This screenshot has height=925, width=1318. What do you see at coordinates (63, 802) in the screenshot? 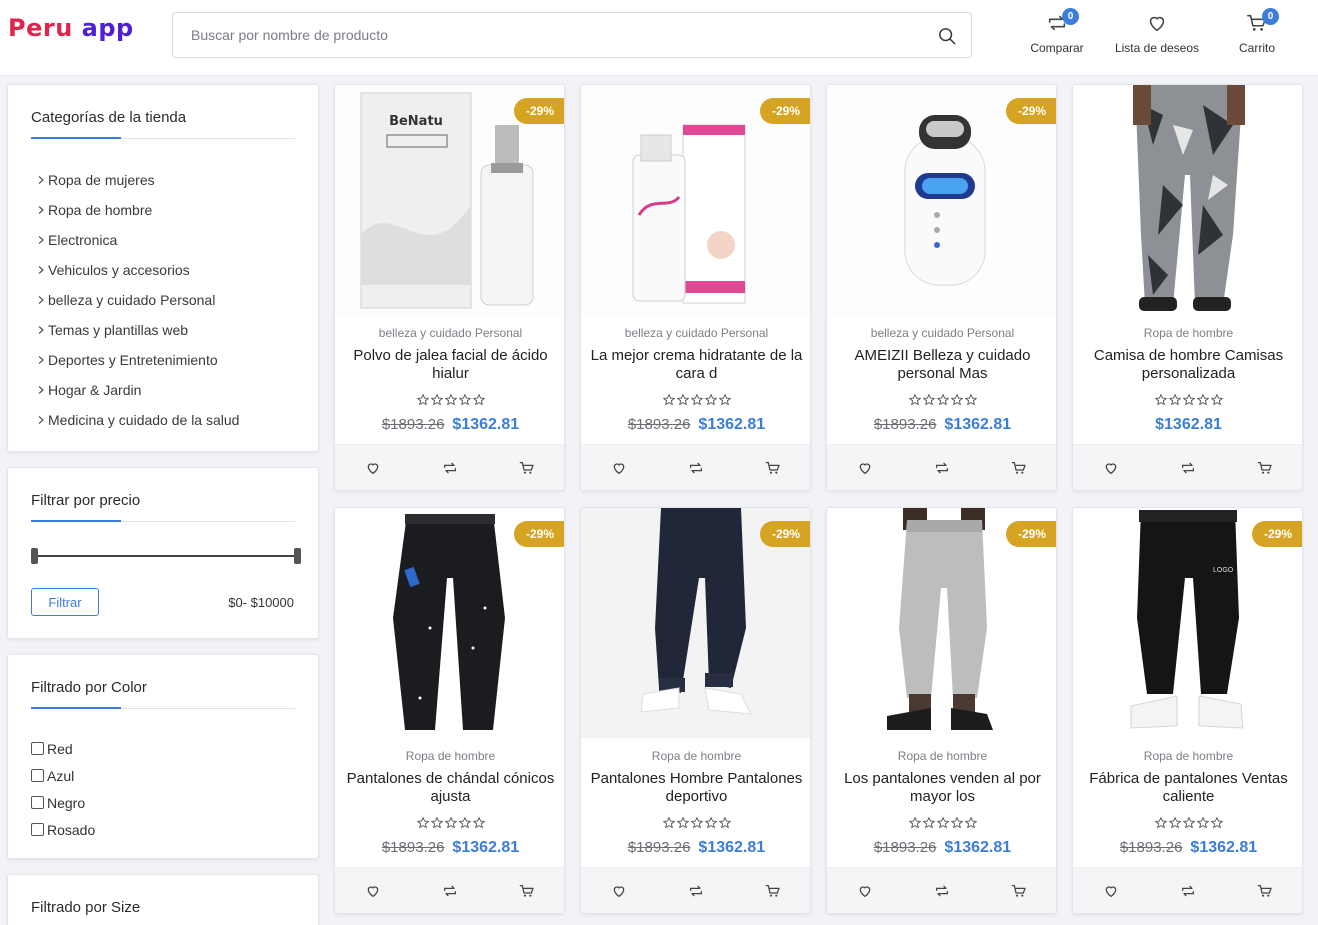
I see `color-option: Negro` at bounding box center [63, 802].